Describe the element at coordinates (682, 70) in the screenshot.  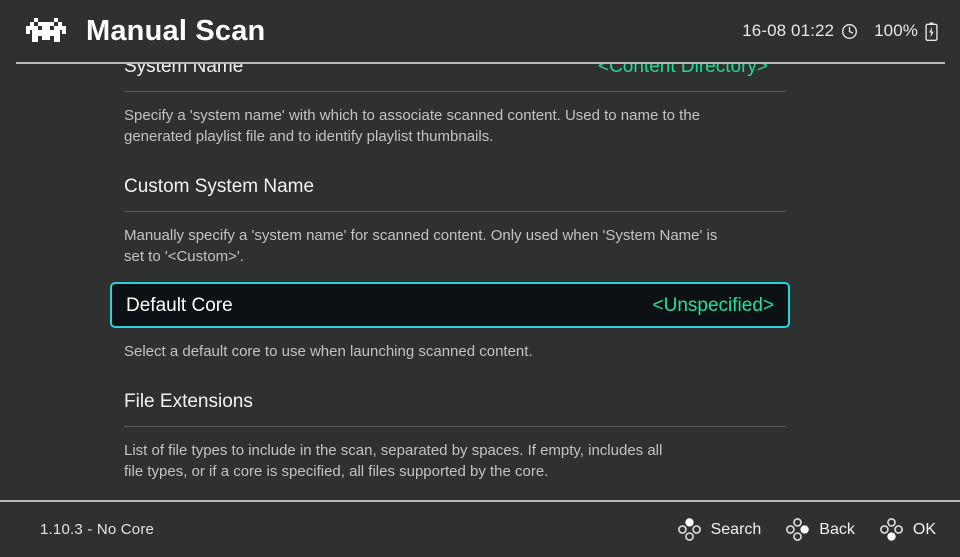
I see `settings-row-value: <Content Directory>` at that location.